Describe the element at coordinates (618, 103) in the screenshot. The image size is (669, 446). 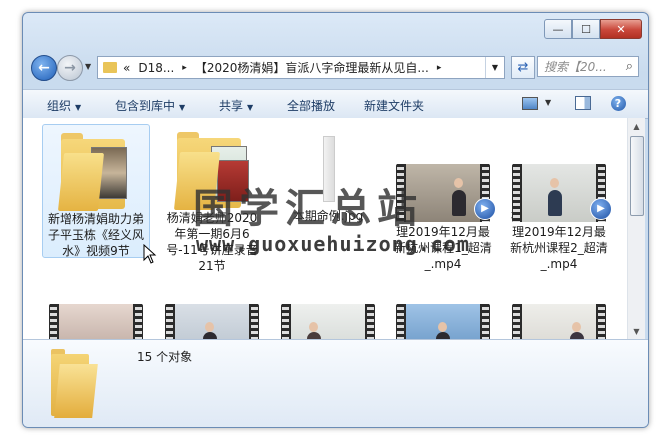
I see `help-icon: ?` at that location.